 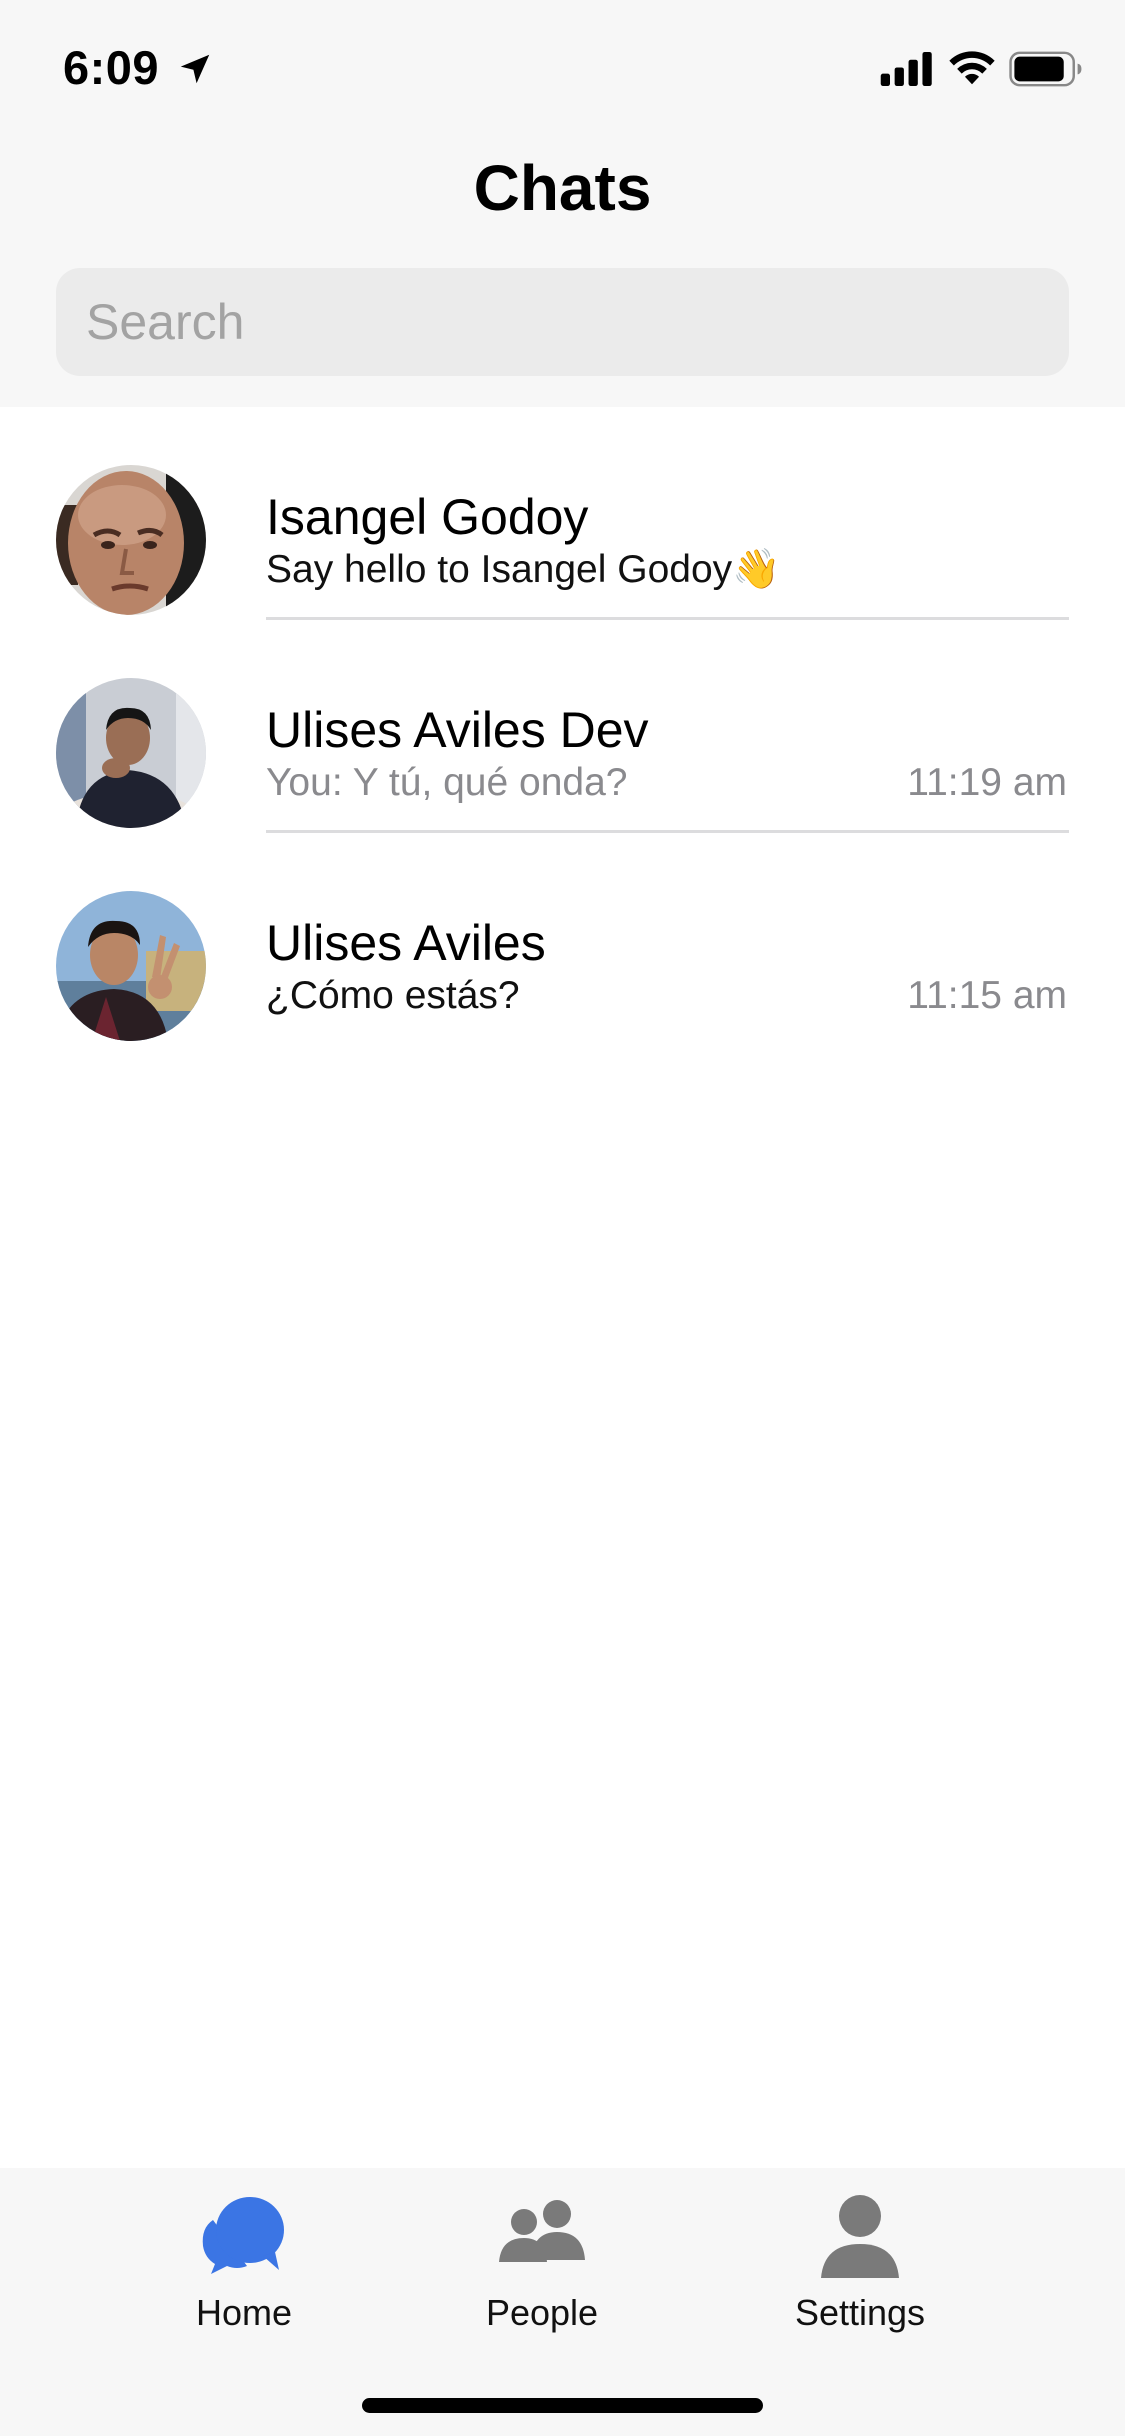 What do you see at coordinates (542, 2312) in the screenshot?
I see `tab-label: People` at bounding box center [542, 2312].